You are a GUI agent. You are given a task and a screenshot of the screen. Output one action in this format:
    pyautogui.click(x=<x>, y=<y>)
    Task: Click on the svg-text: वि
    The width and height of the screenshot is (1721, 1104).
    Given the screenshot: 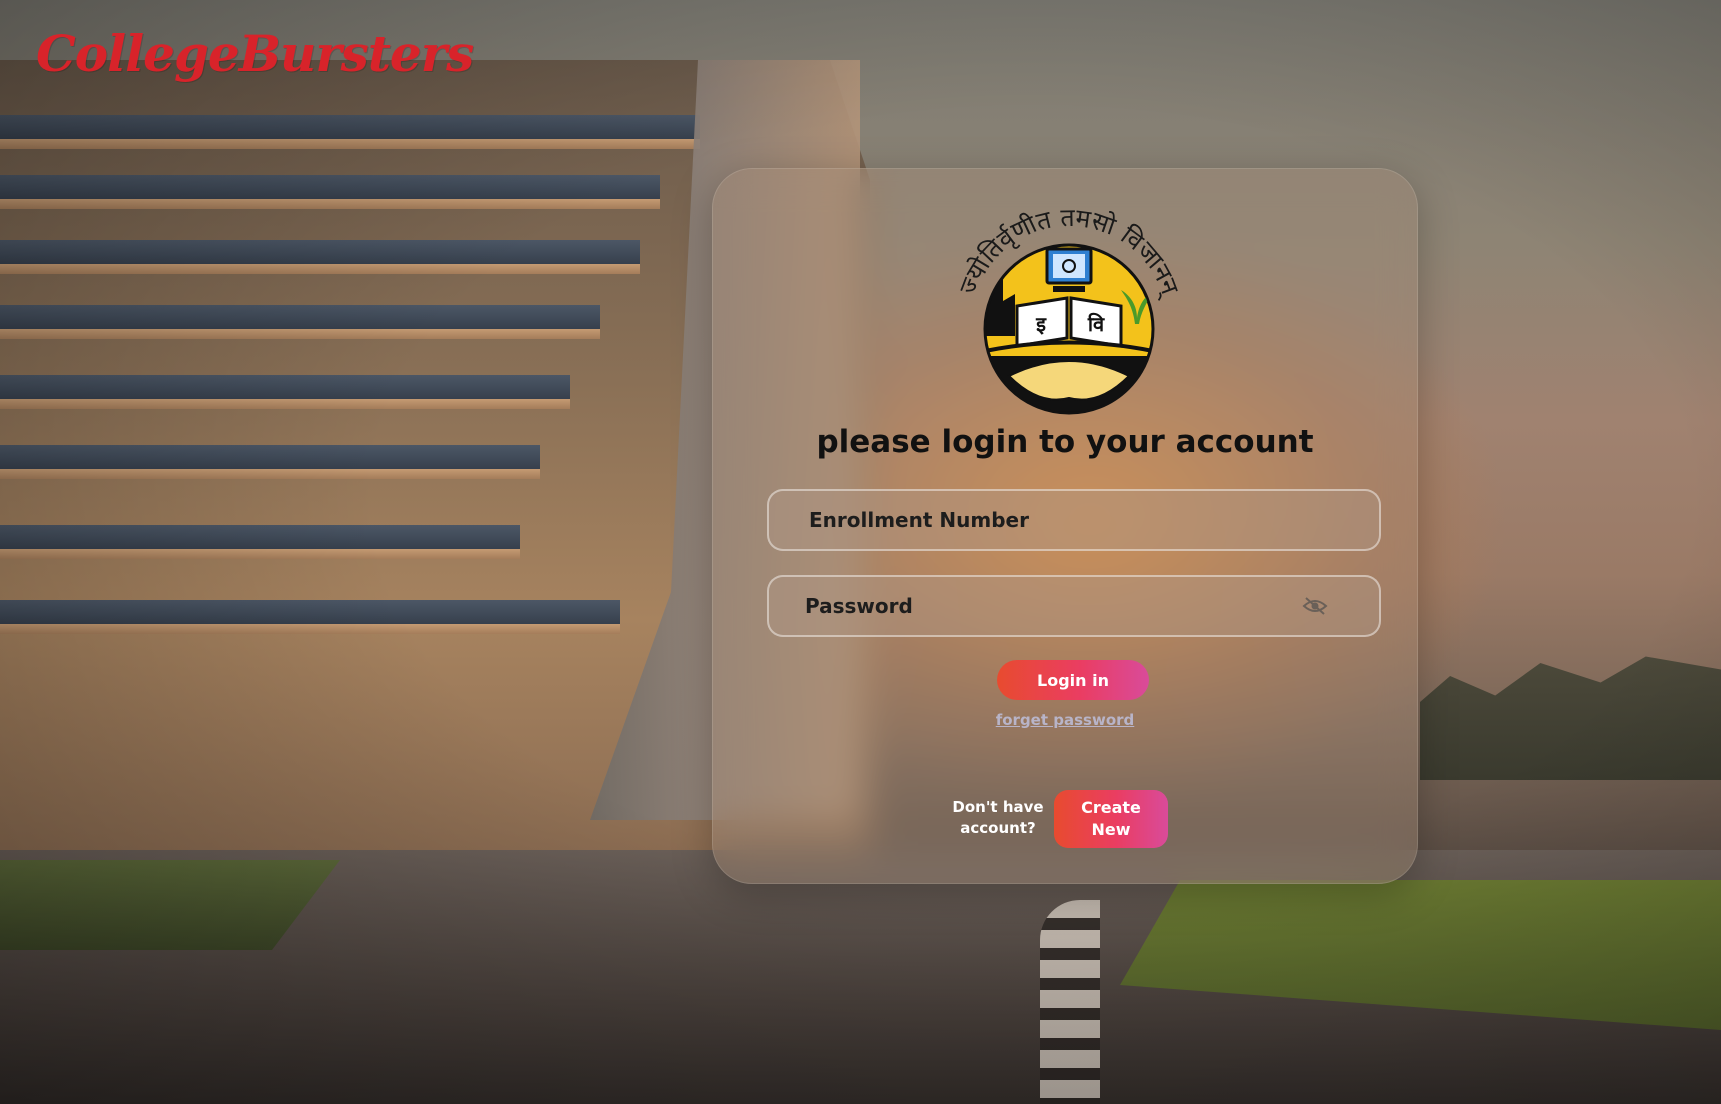 What is the action you would take?
    pyautogui.click(x=1096, y=324)
    